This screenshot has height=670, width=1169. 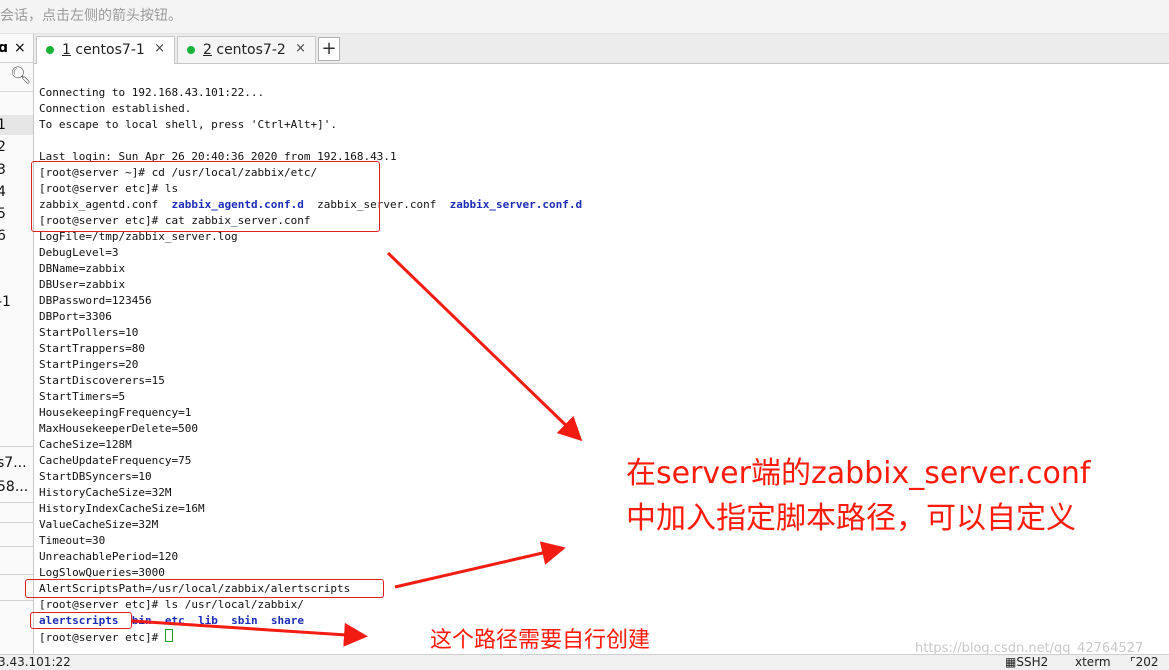 What do you see at coordinates (109, 556) in the screenshot?
I see `terminal-line: UnreachablePeriod=120` at bounding box center [109, 556].